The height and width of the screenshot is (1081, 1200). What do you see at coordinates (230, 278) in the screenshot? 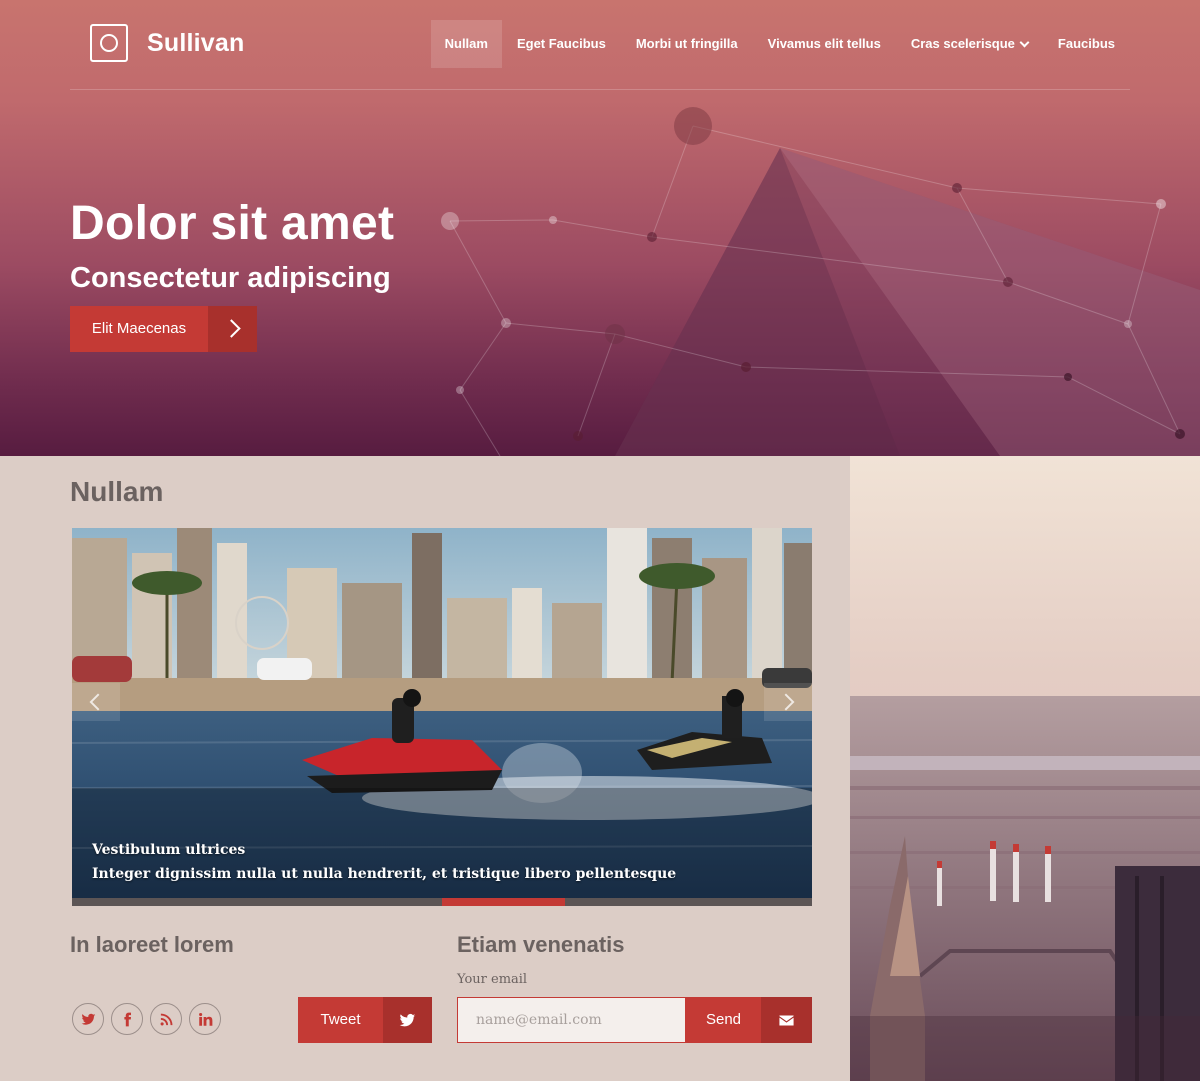
I see `hero-subtitle: Consectetur adipiscing` at bounding box center [230, 278].